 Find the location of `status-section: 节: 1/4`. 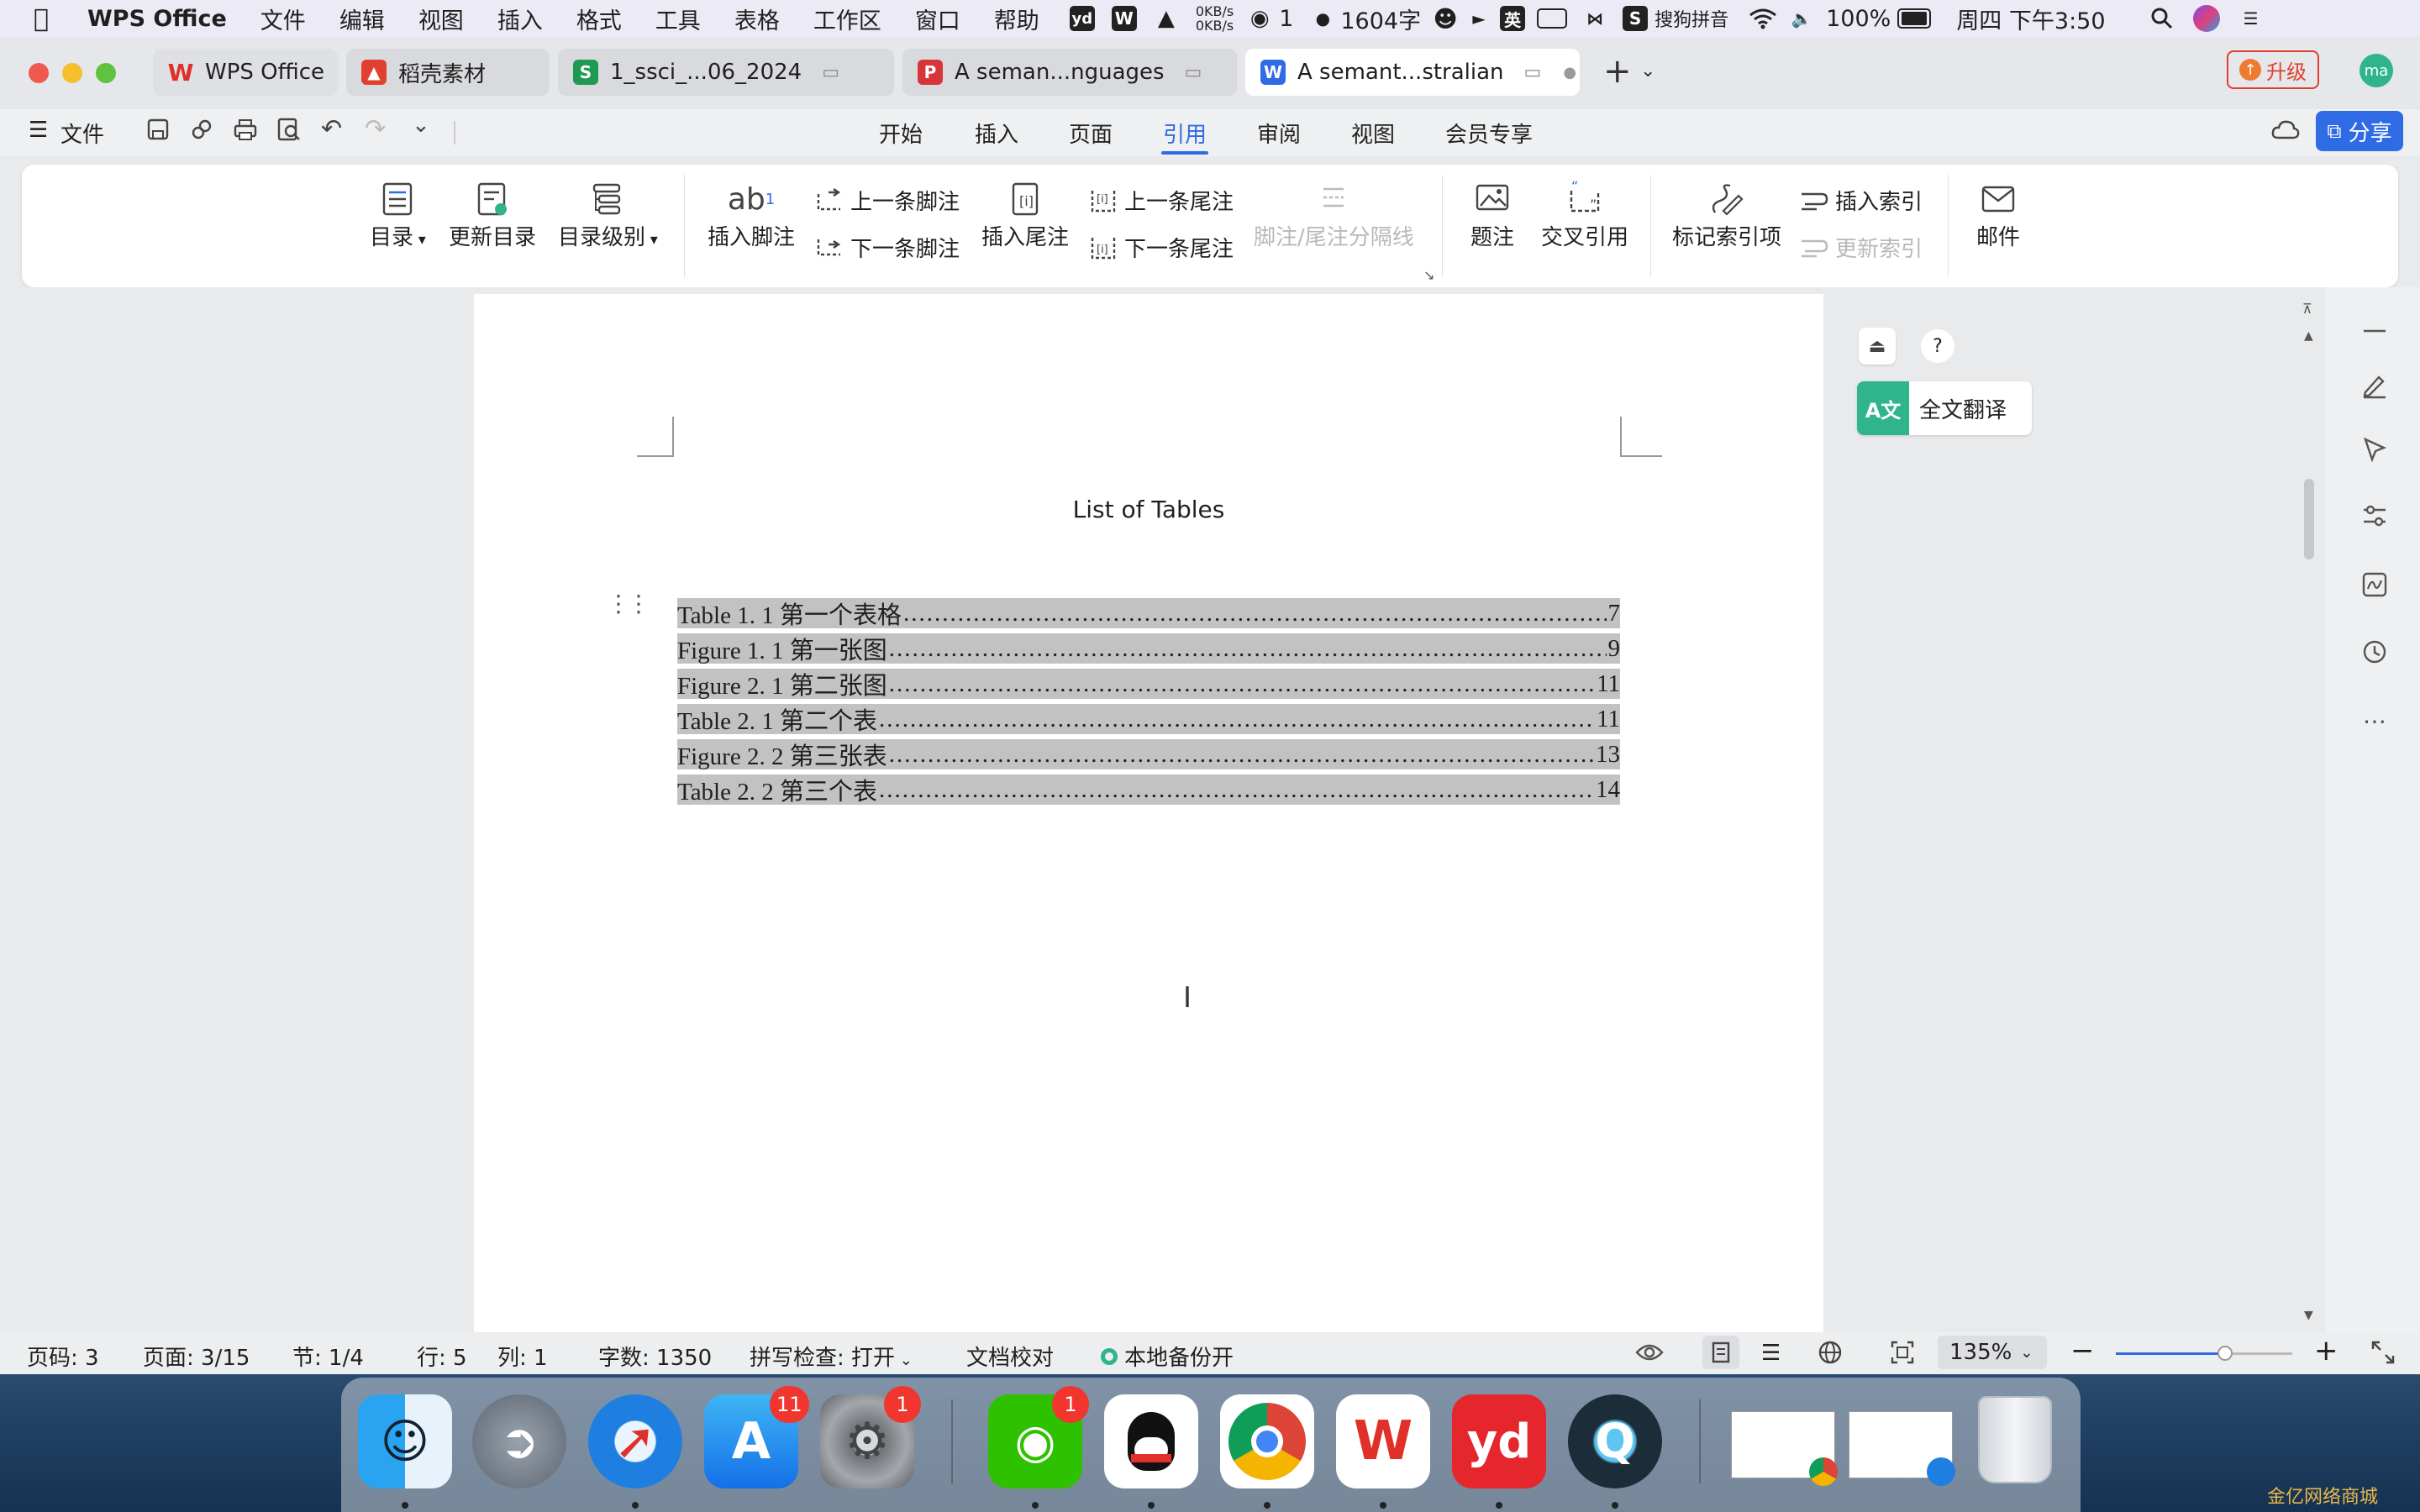

status-section: 节: 1/4 is located at coordinates (328, 1356).